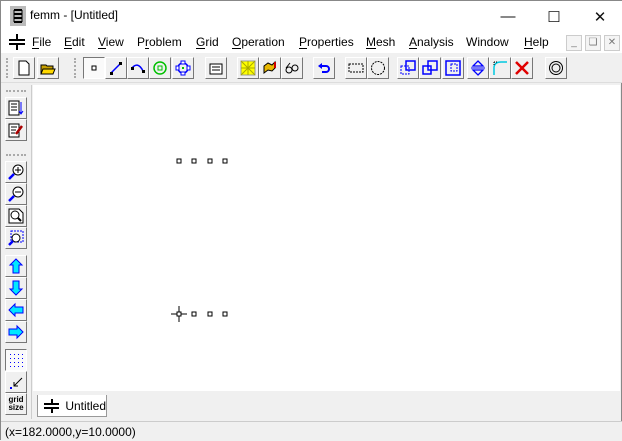  I want to click on grid-size-button: grid size, so click(16, 404).